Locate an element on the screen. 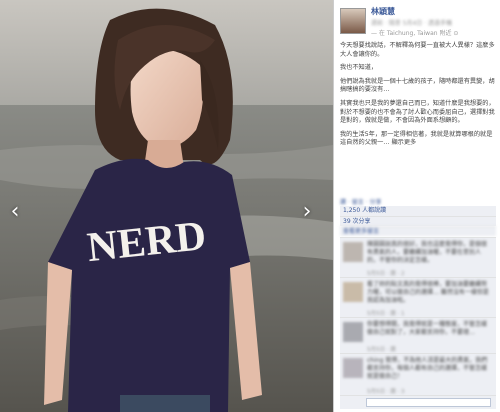  comment-input-row is located at coordinates (418, 402).